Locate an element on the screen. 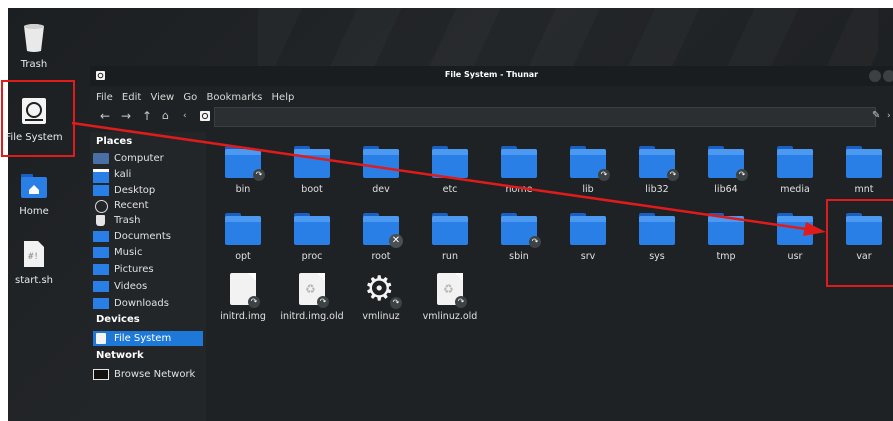  sidebar-item-kali: kali is located at coordinates (148, 175).